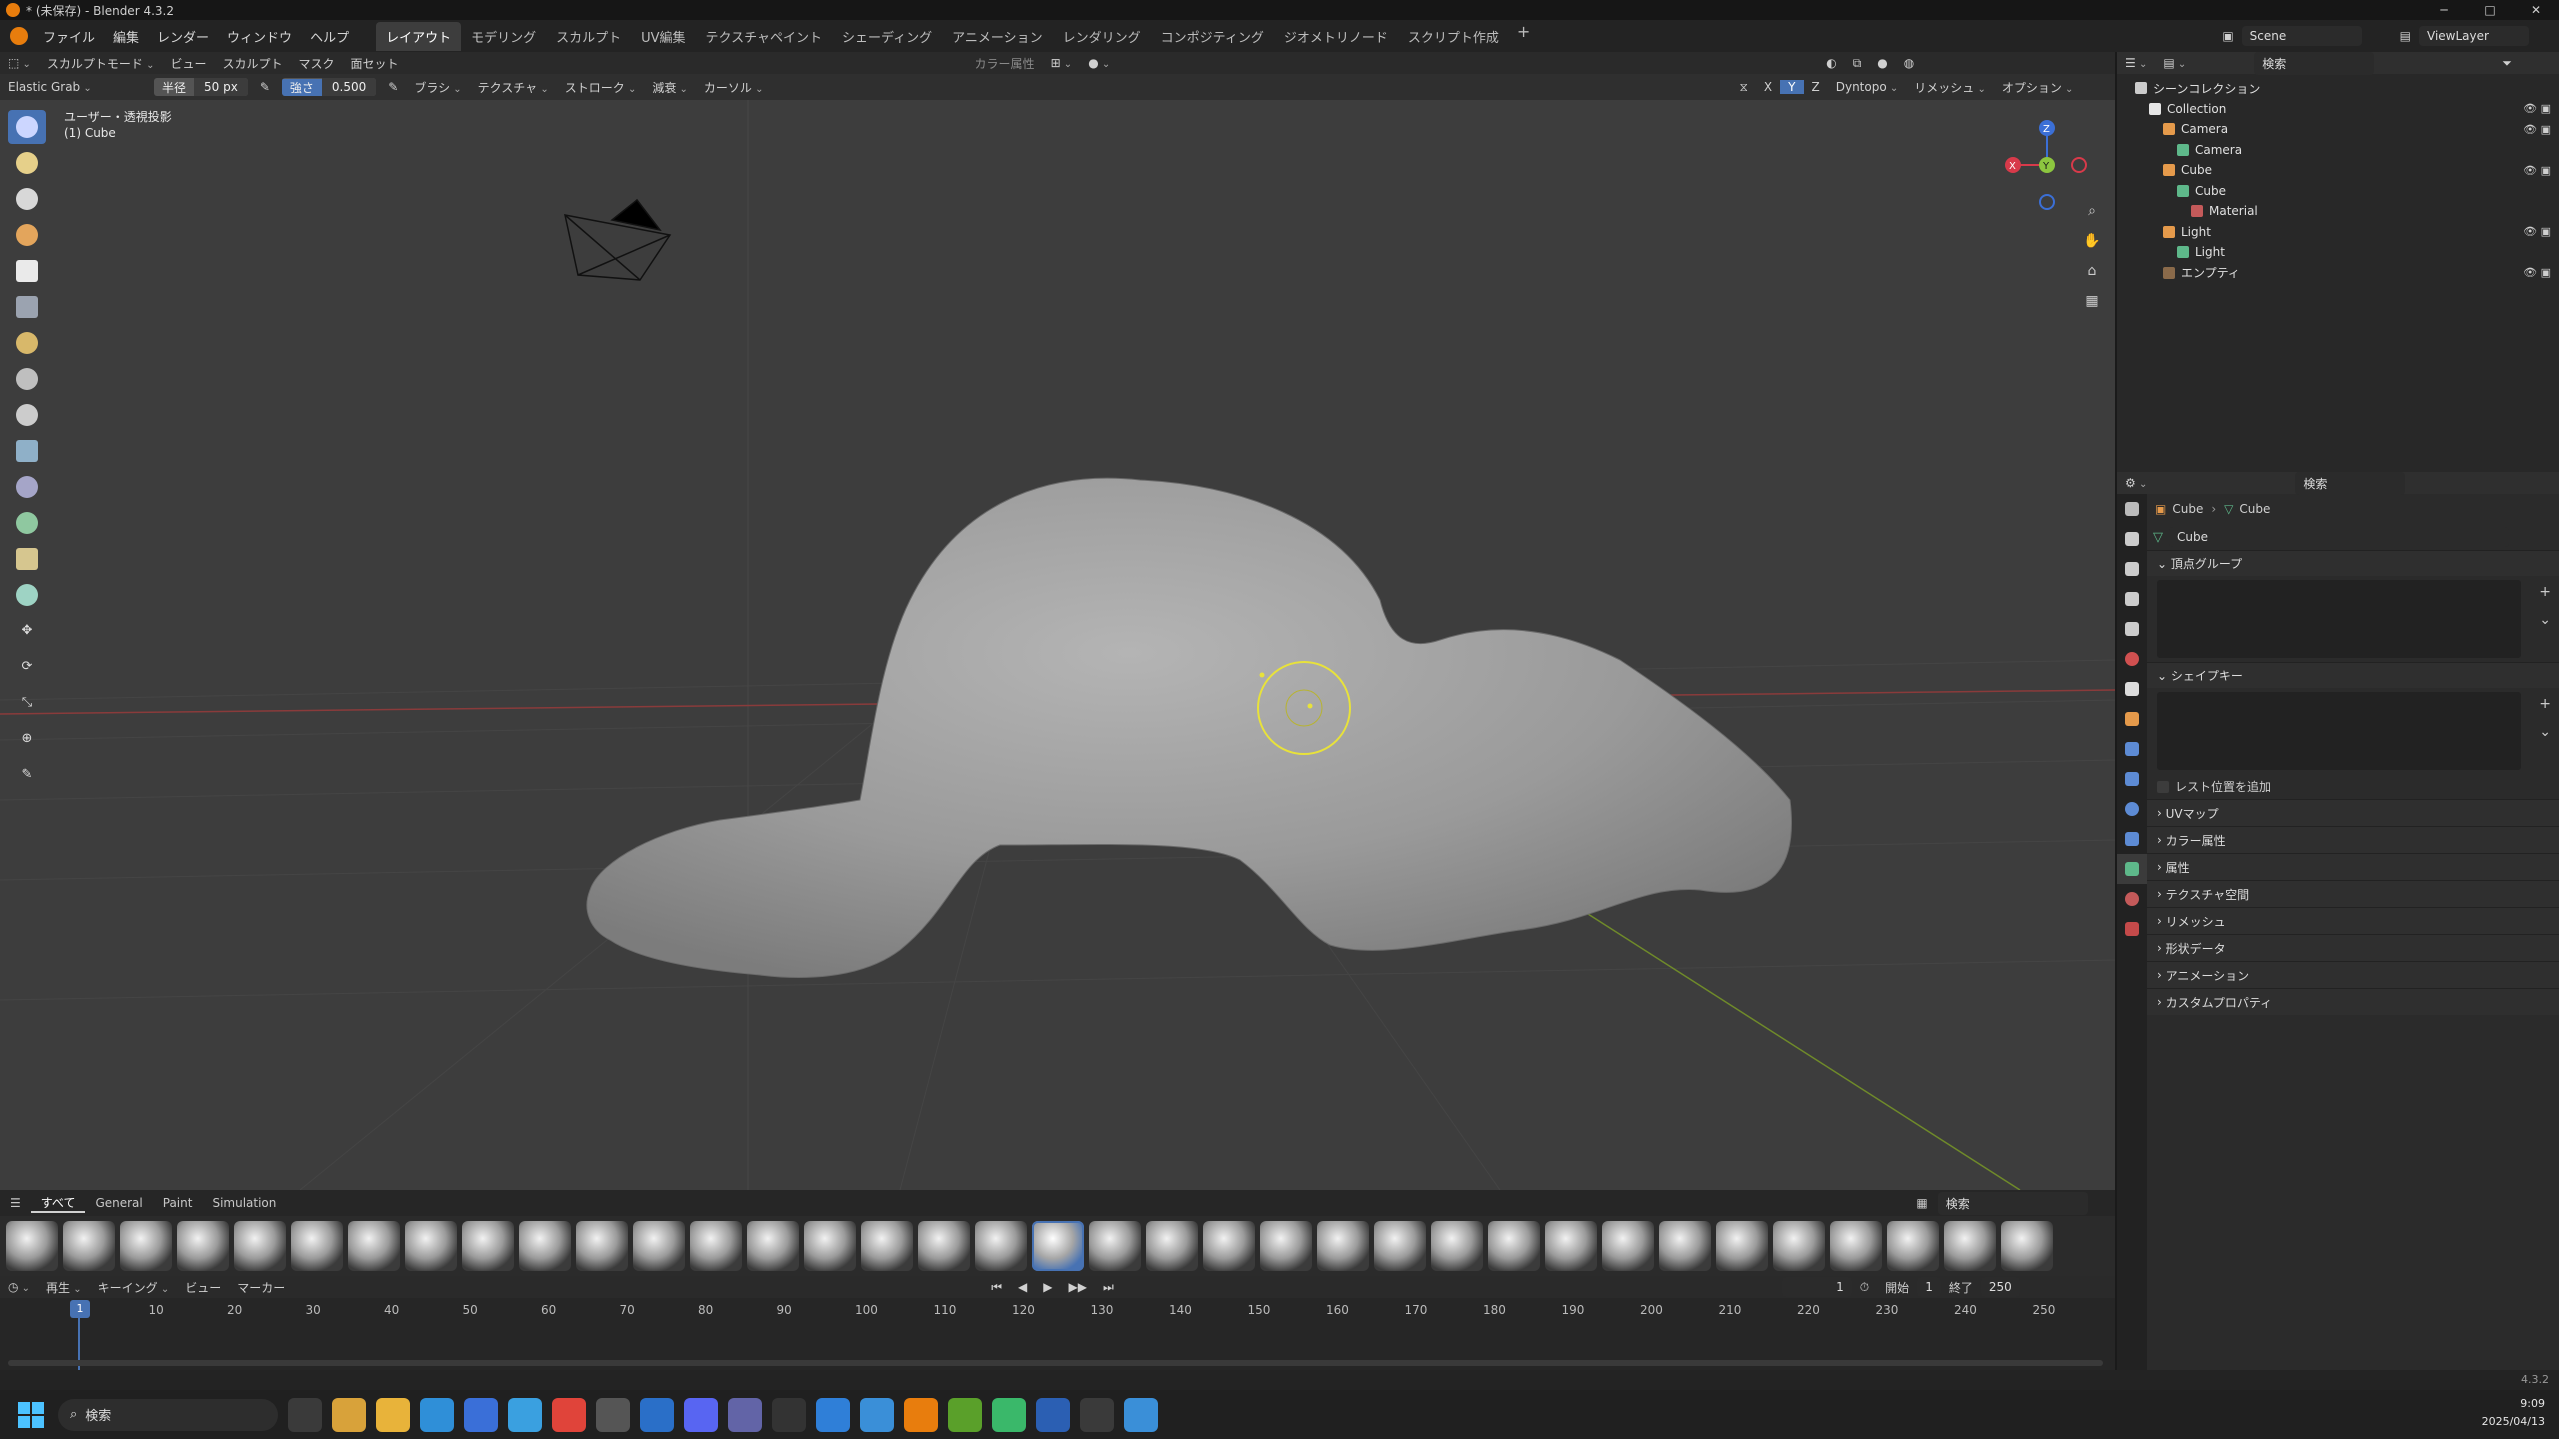  Describe the element at coordinates (1336, 36) in the screenshot. I see `workspace-tab-geometry-nodes: ジオメトリノード` at that location.